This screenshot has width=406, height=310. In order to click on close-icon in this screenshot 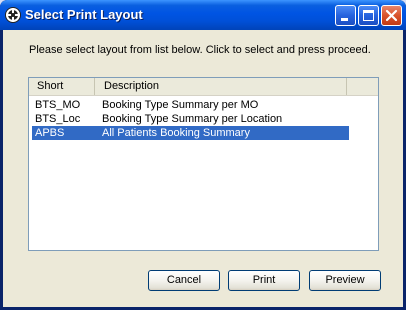, I will do `click(391, 15)`.